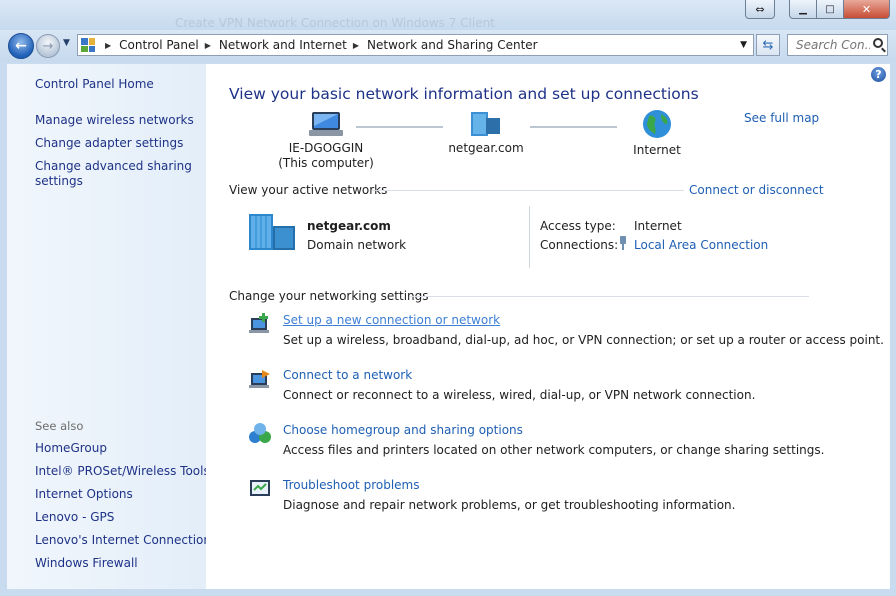  I want to click on help-icon: ?, so click(878, 74).